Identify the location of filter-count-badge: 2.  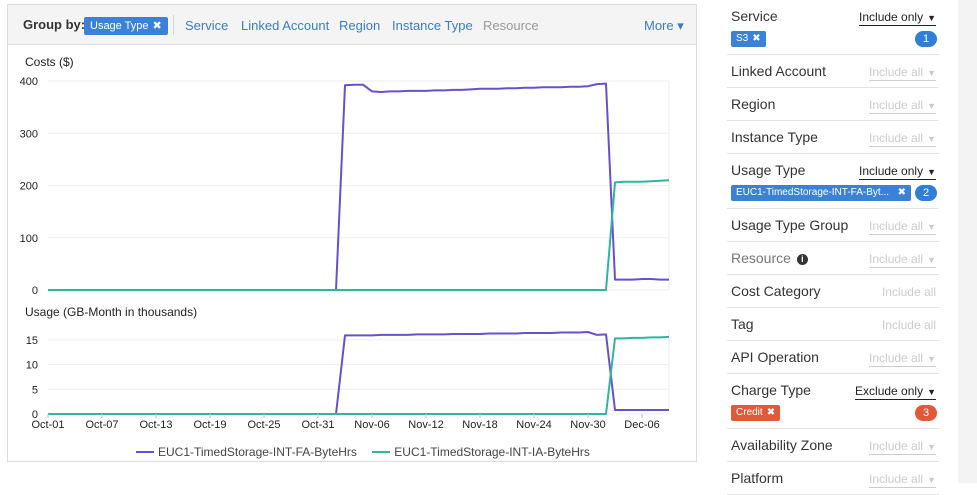
(926, 193).